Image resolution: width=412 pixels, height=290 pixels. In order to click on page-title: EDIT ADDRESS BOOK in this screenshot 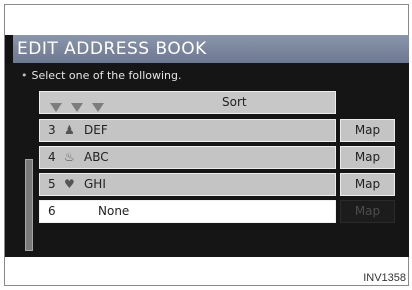, I will do `click(112, 49)`.